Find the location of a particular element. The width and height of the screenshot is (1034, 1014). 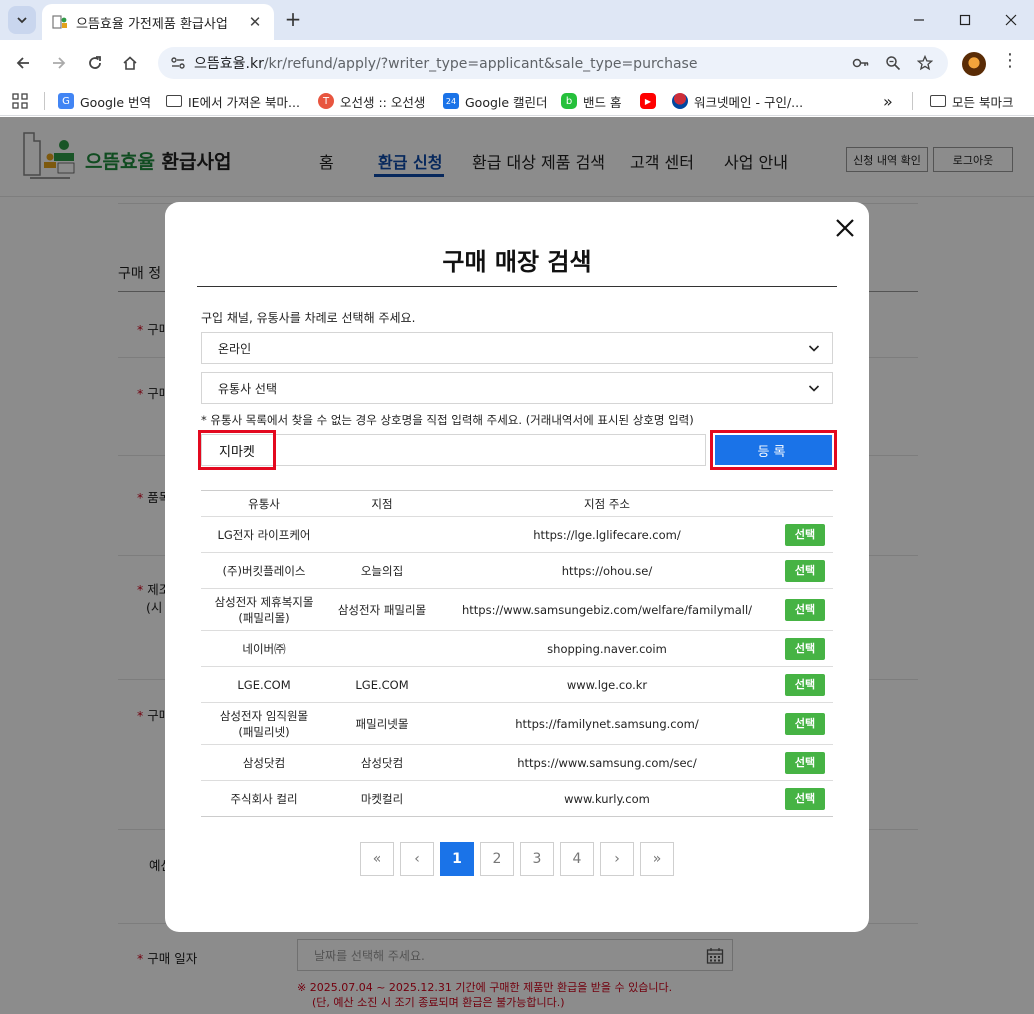

home-icon is located at coordinates (130, 63).